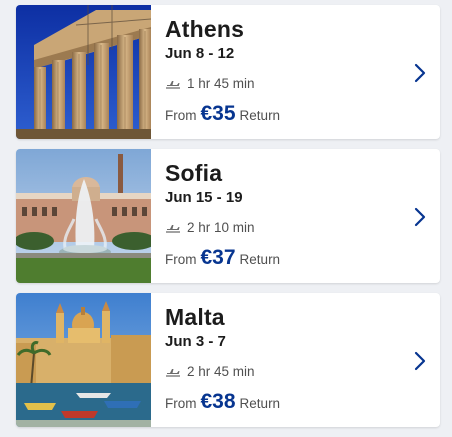 The image size is (452, 437). What do you see at coordinates (200, 53) in the screenshot?
I see `travel-dates: Jun 8 - 12` at bounding box center [200, 53].